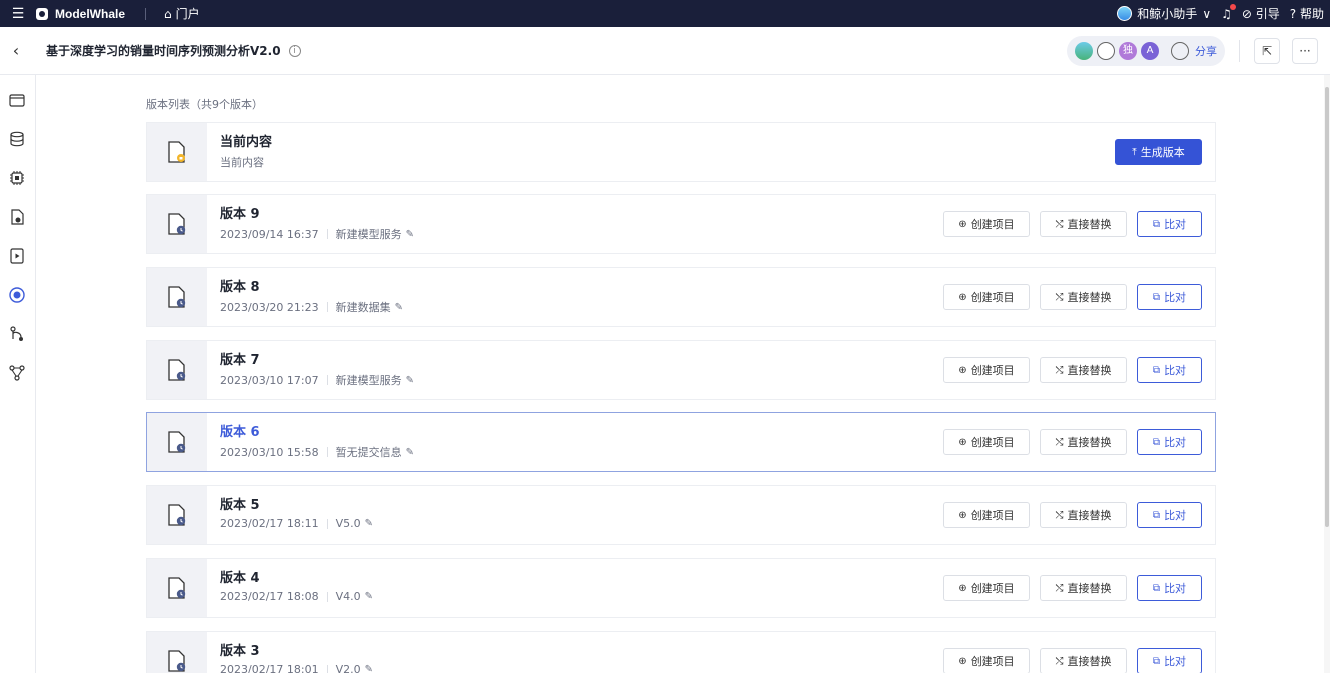  I want to click on assistant-avatar, so click(1125, 13).